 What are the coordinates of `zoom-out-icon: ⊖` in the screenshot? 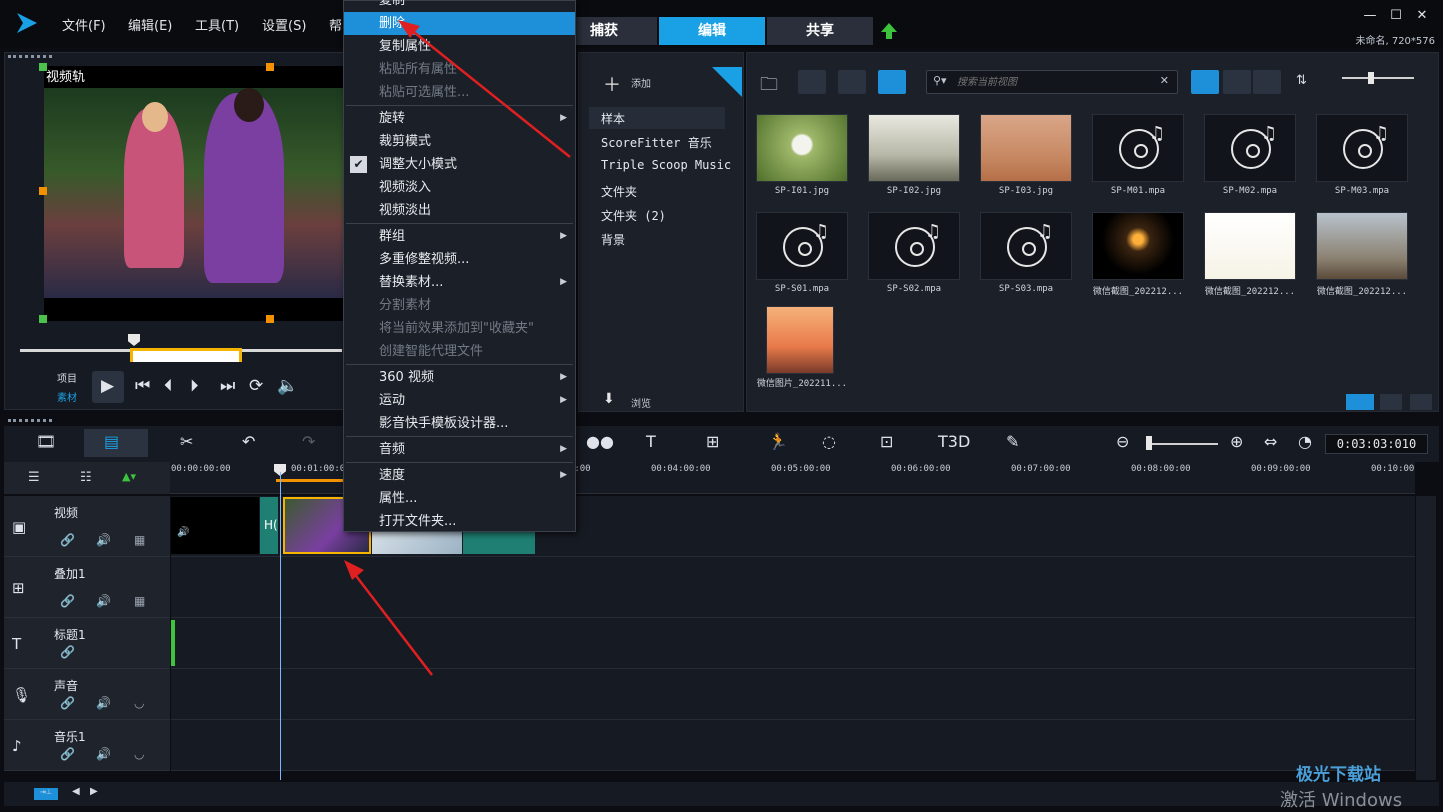 It's located at (1122, 441).